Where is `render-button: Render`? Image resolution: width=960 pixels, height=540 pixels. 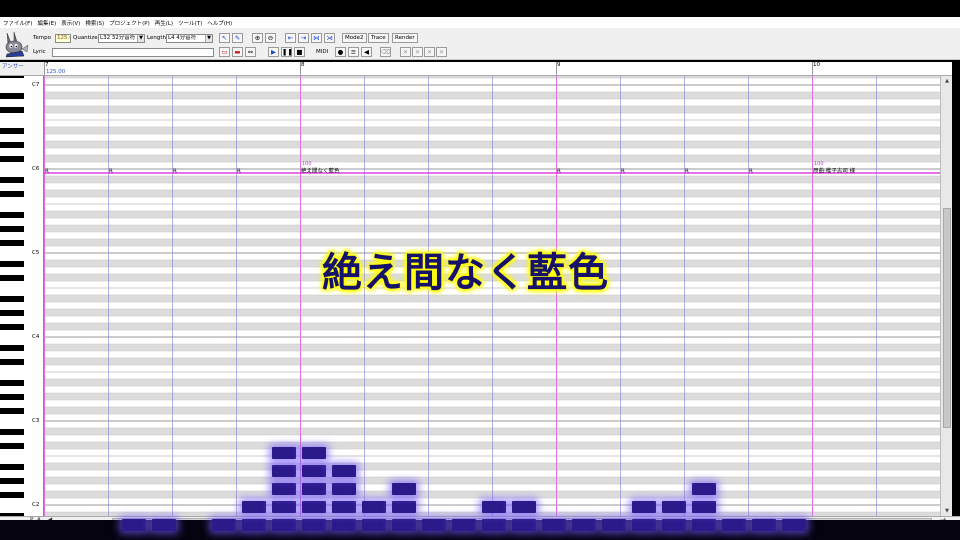 render-button: Render is located at coordinates (405, 38).